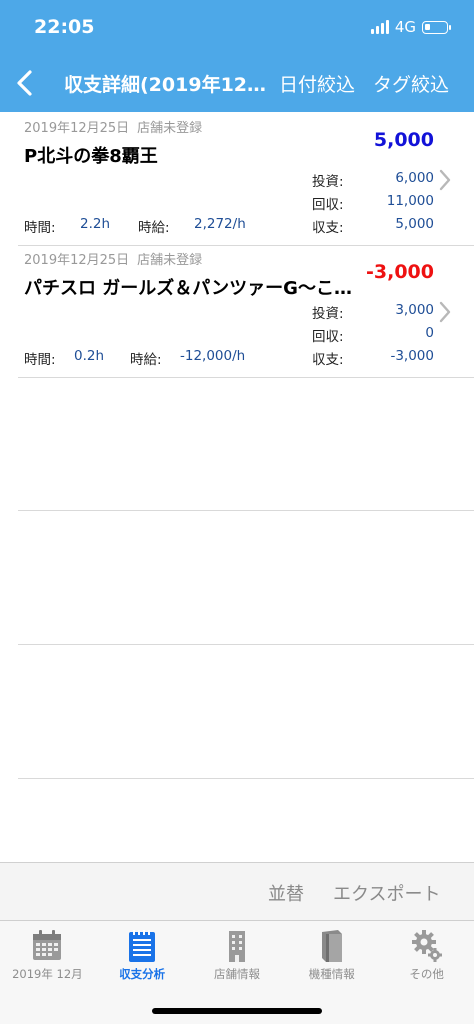  I want to click on tab-calendar: 2019年 12月, so click(47, 956).